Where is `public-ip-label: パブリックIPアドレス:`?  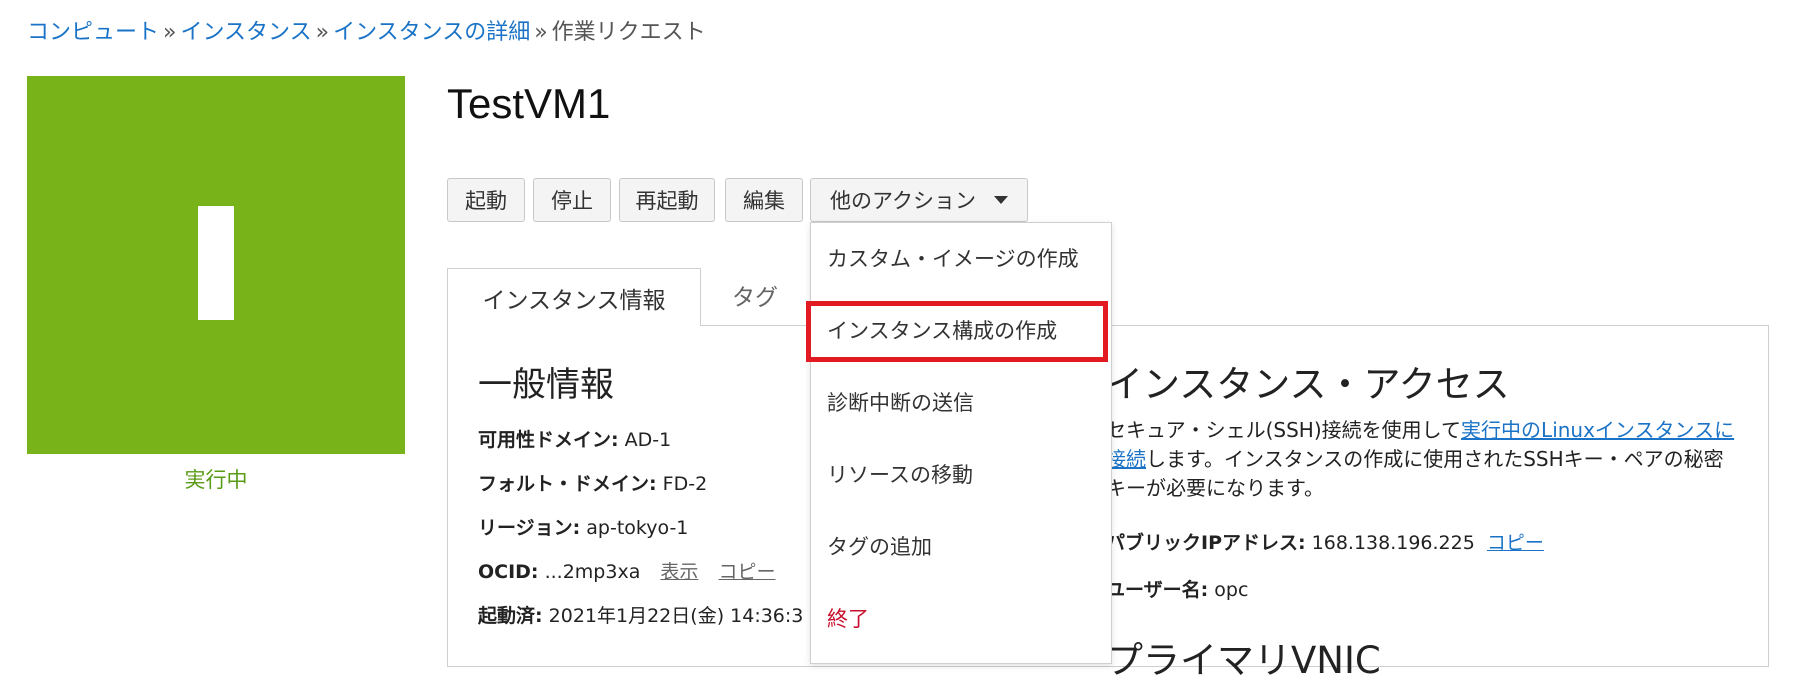
public-ip-label: パブリックIPアドレス: is located at coordinates (1206, 543).